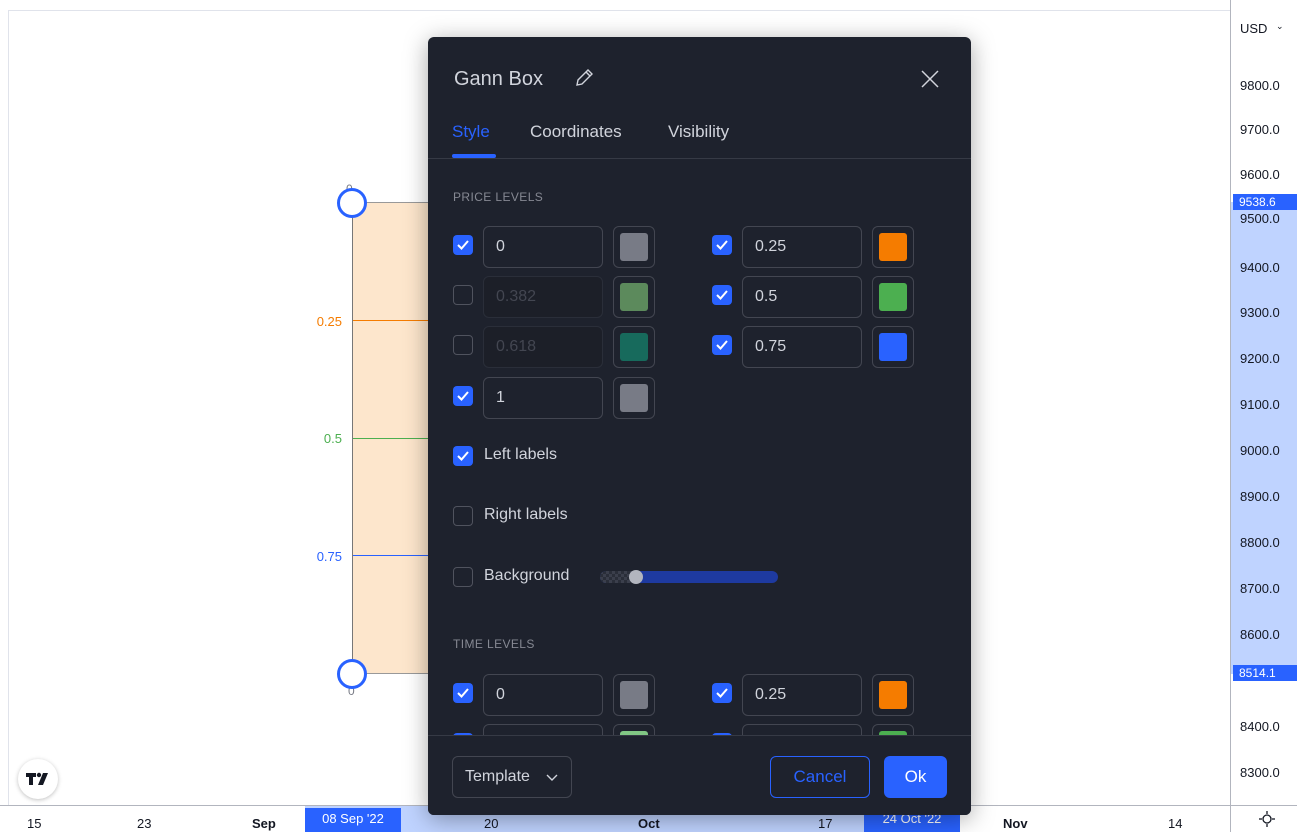 The width and height of the screenshot is (1297, 832). I want to click on time-level-0-checkbox, so click(463, 693).